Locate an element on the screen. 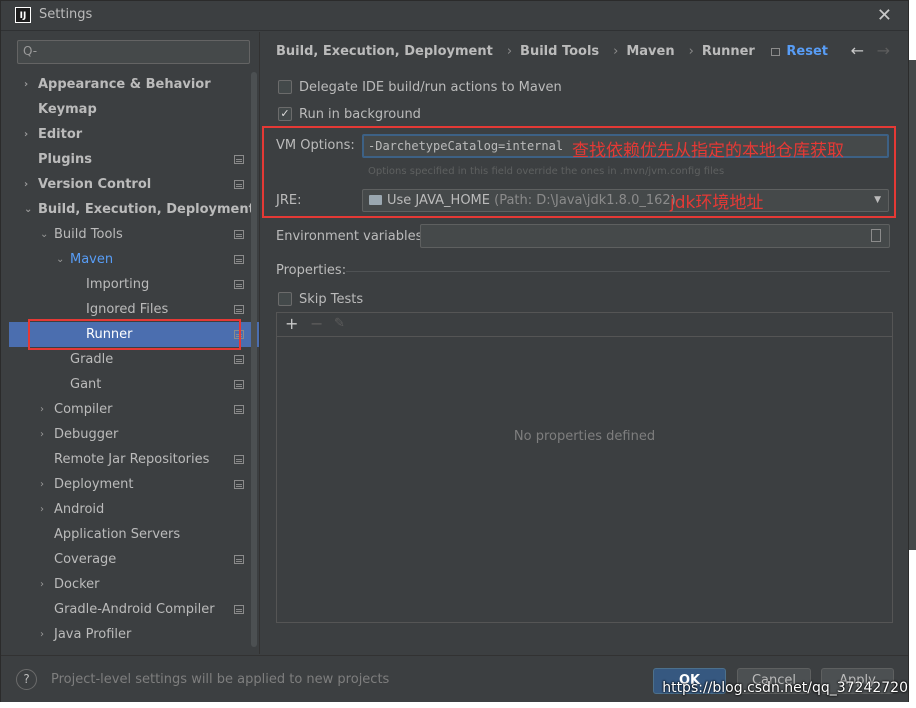 The image size is (916, 708). delegate-checkbox-row: Delegate IDE build/run actions to Maven is located at coordinates (420, 88).